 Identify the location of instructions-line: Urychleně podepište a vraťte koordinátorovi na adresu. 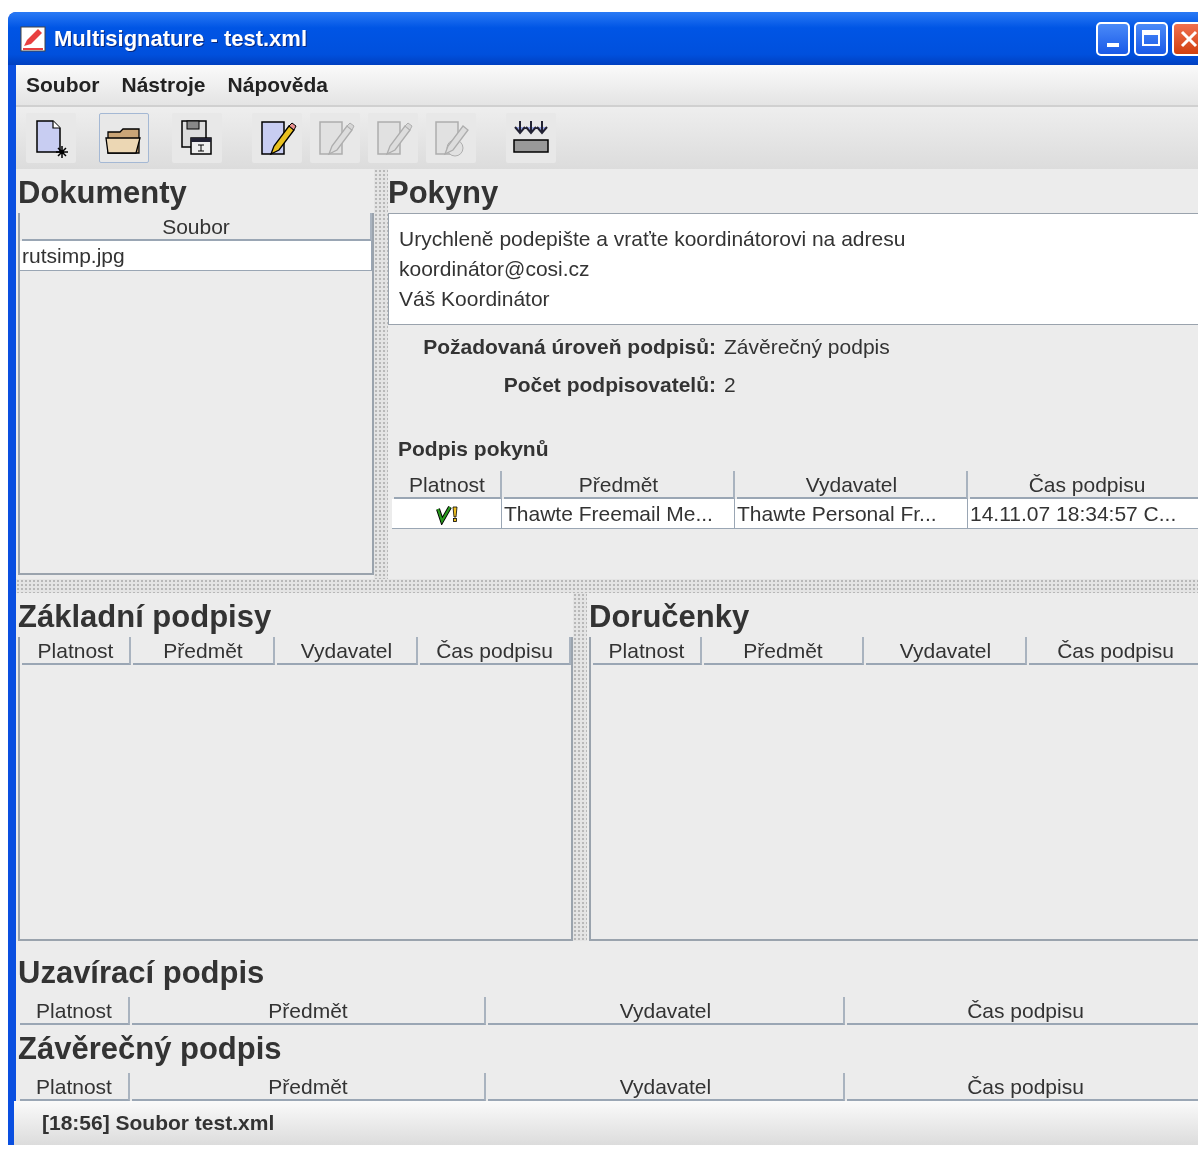
(653, 239).